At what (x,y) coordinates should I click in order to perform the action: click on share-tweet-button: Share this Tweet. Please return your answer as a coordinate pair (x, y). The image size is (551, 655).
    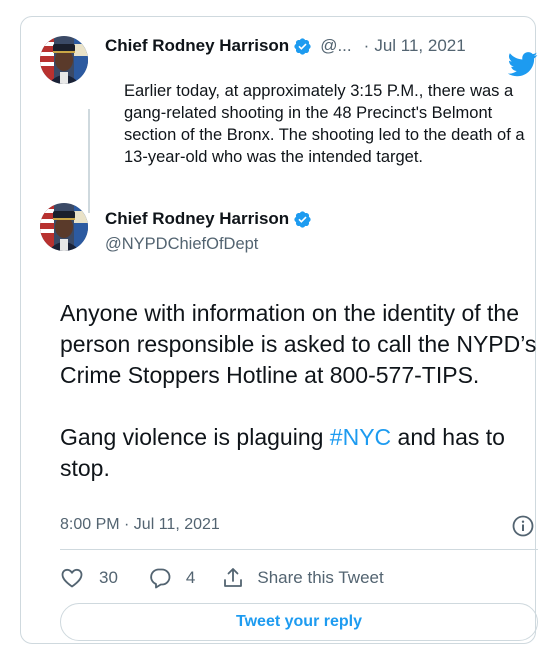
    Looking at the image, I should click on (302, 578).